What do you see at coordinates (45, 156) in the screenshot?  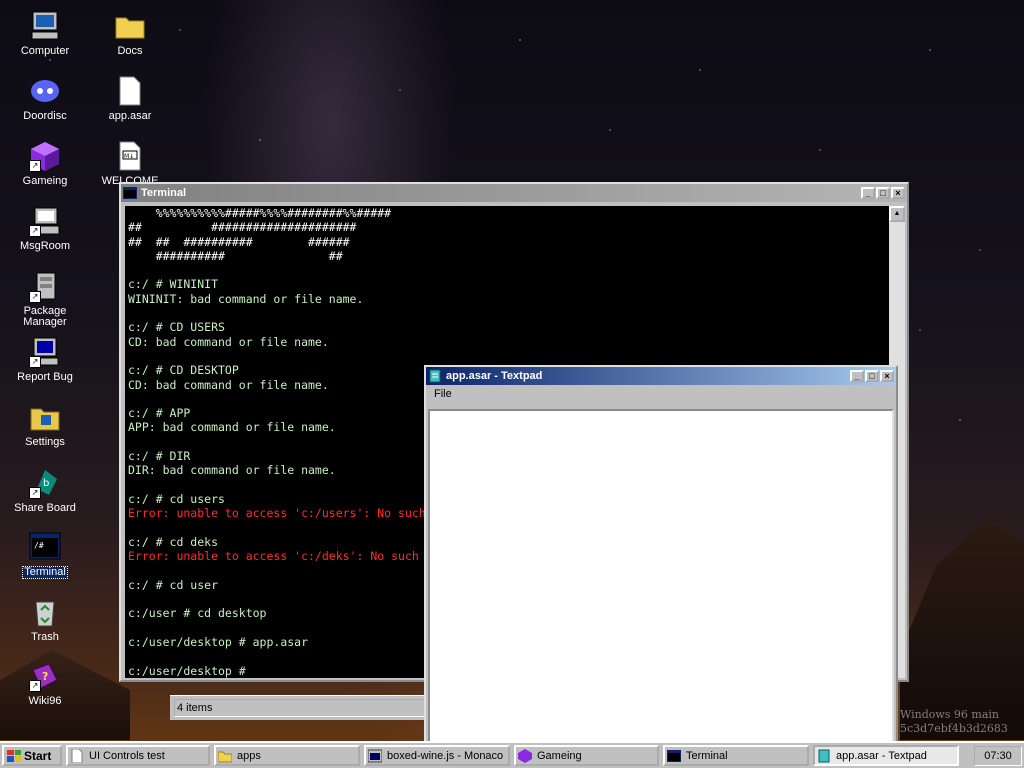 I see `cube-icon: ↗` at bounding box center [45, 156].